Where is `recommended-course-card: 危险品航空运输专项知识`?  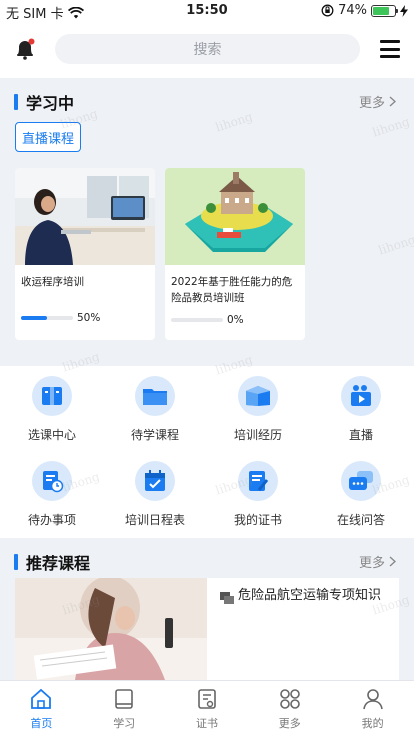 recommended-course-card: 危险品航空运输专项知识 is located at coordinates (207, 629).